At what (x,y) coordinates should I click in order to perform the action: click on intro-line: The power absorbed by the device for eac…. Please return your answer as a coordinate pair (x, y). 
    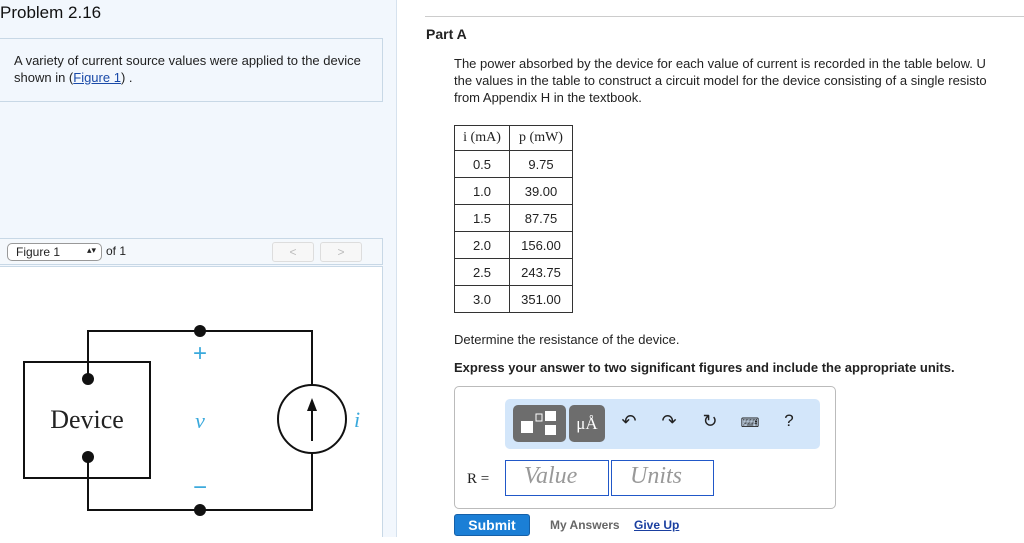
    Looking at the image, I should click on (720, 63).